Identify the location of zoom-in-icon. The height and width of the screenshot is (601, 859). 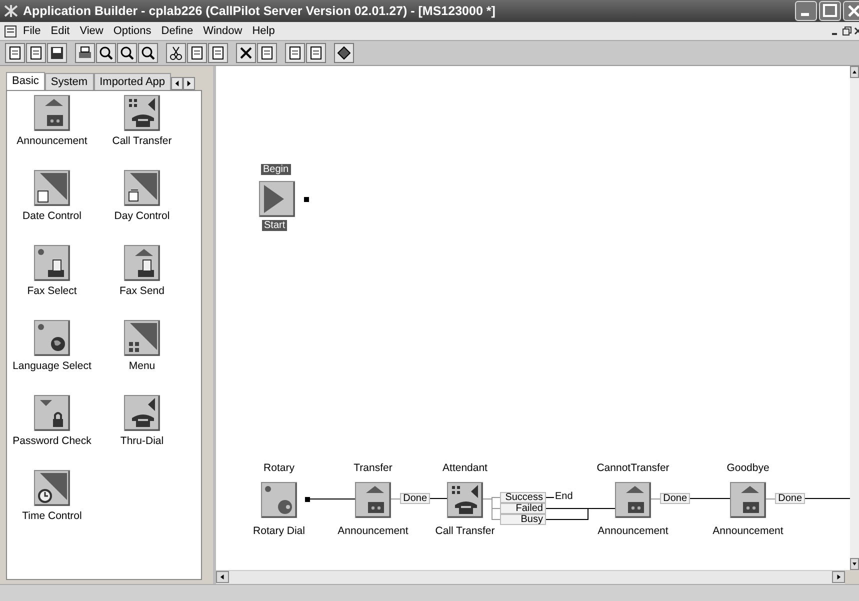
(106, 53).